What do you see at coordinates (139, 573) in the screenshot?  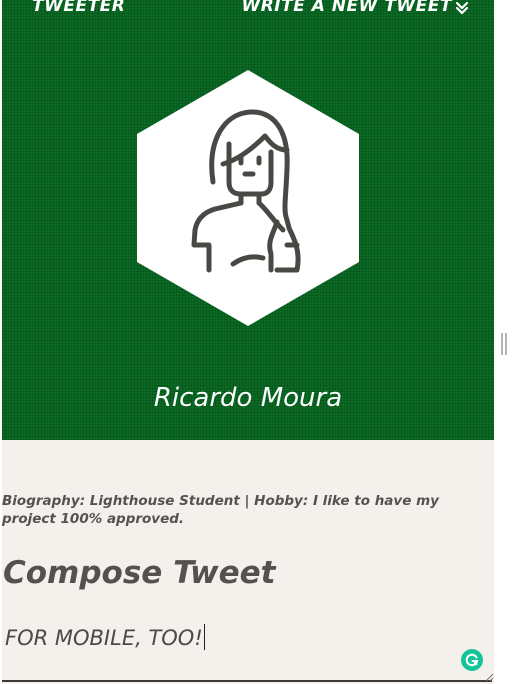 I see `compose-tweet-heading: Compose Tweet` at bounding box center [139, 573].